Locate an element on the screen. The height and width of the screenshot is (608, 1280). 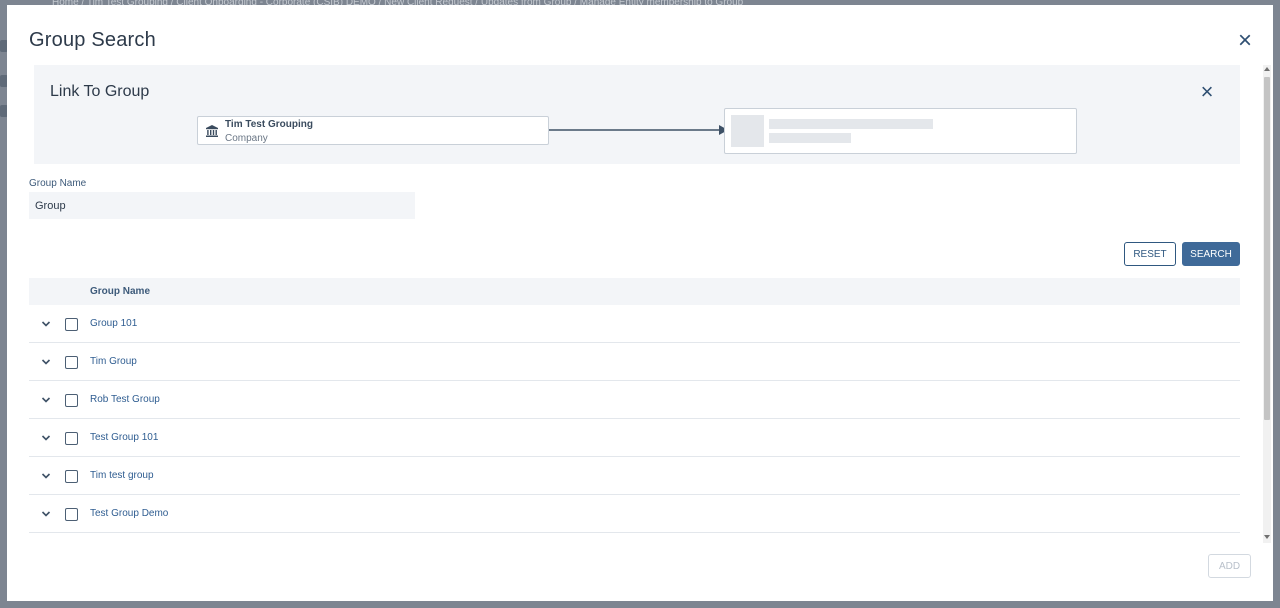
entity-name: Tim Test Grouping is located at coordinates (269, 124).